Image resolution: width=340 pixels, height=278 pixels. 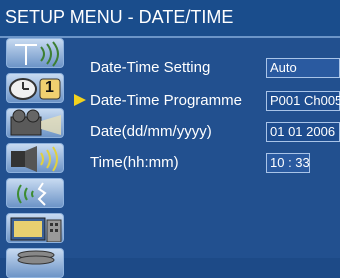 I want to click on row-label: Date-Time Programme, so click(x=166, y=100).